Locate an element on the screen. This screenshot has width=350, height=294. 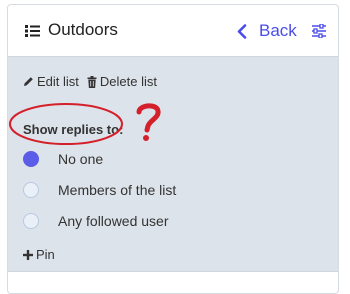
list-icon is located at coordinates (32, 31).